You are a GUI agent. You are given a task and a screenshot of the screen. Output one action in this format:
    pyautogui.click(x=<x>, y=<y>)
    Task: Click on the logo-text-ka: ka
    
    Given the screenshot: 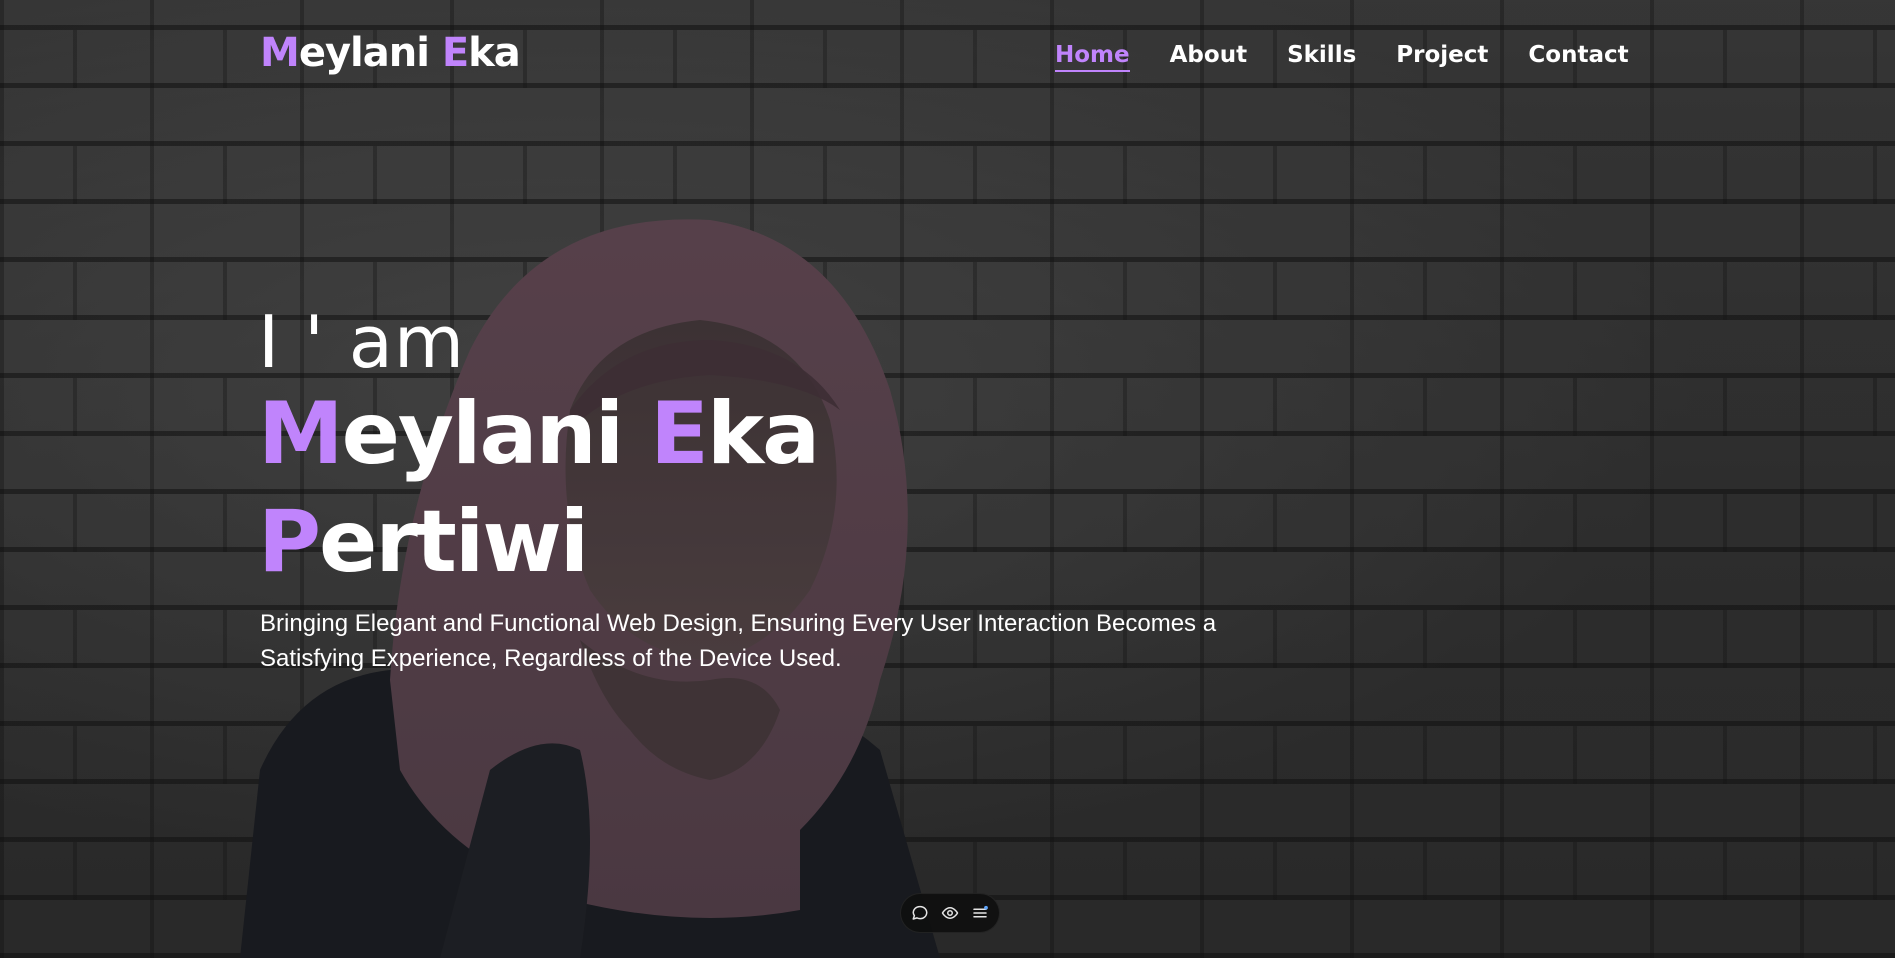 What is the action you would take?
    pyautogui.click(x=494, y=53)
    